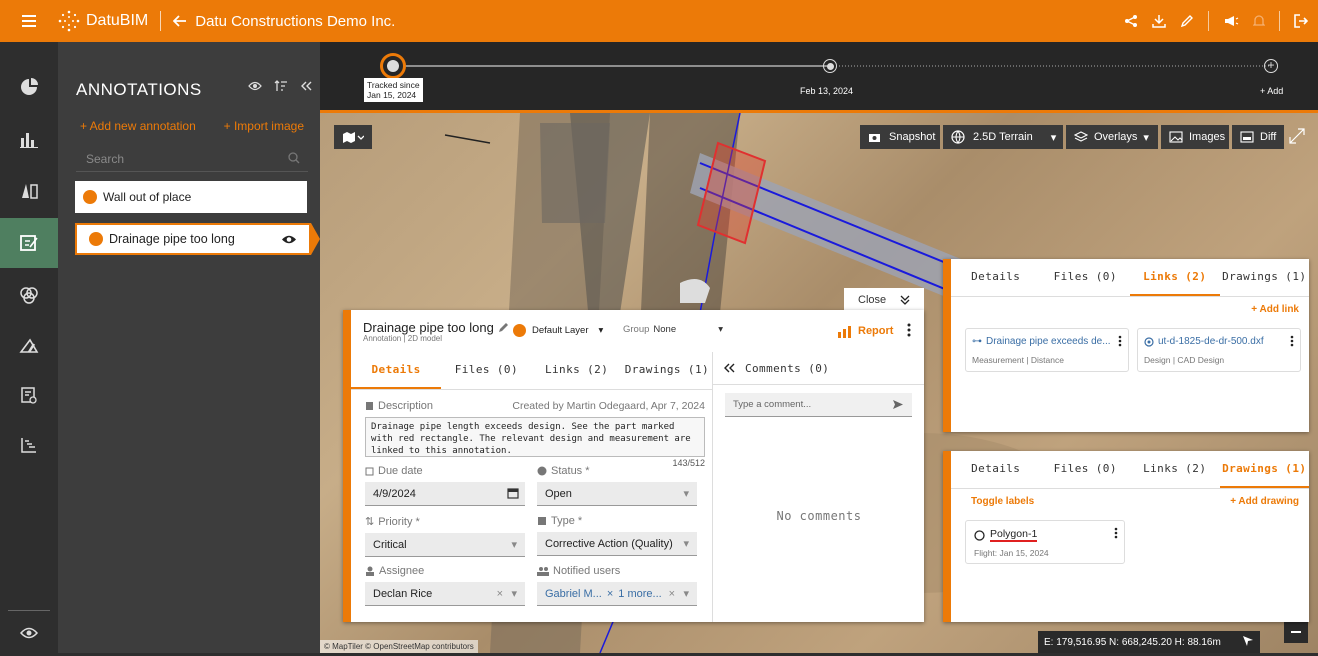 This screenshot has height=656, width=1318. I want to click on expand-icon, so click(1297, 136).